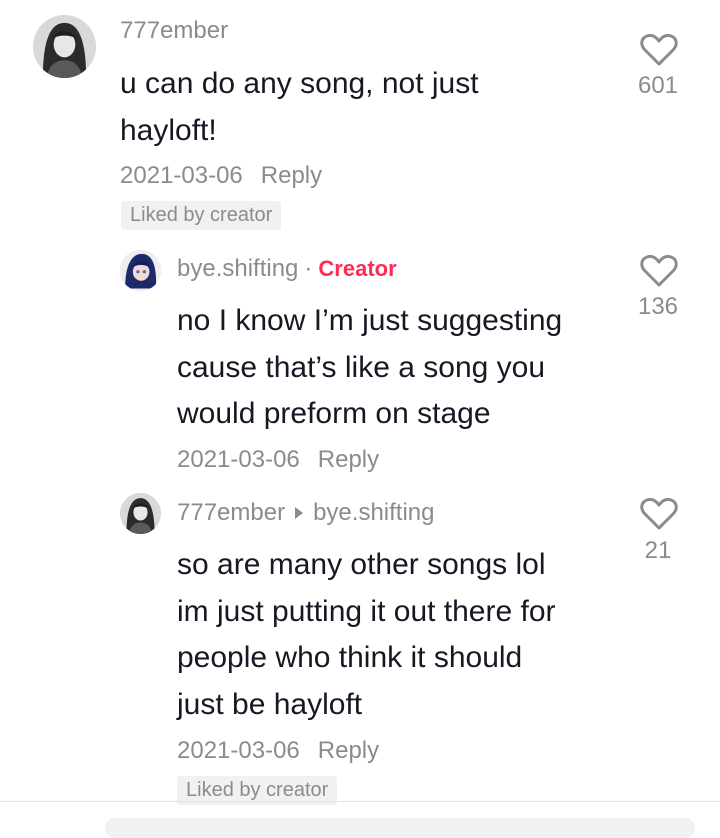 The width and height of the screenshot is (720, 838). I want to click on comment-header: 777ember bye.shifting, so click(305, 513).